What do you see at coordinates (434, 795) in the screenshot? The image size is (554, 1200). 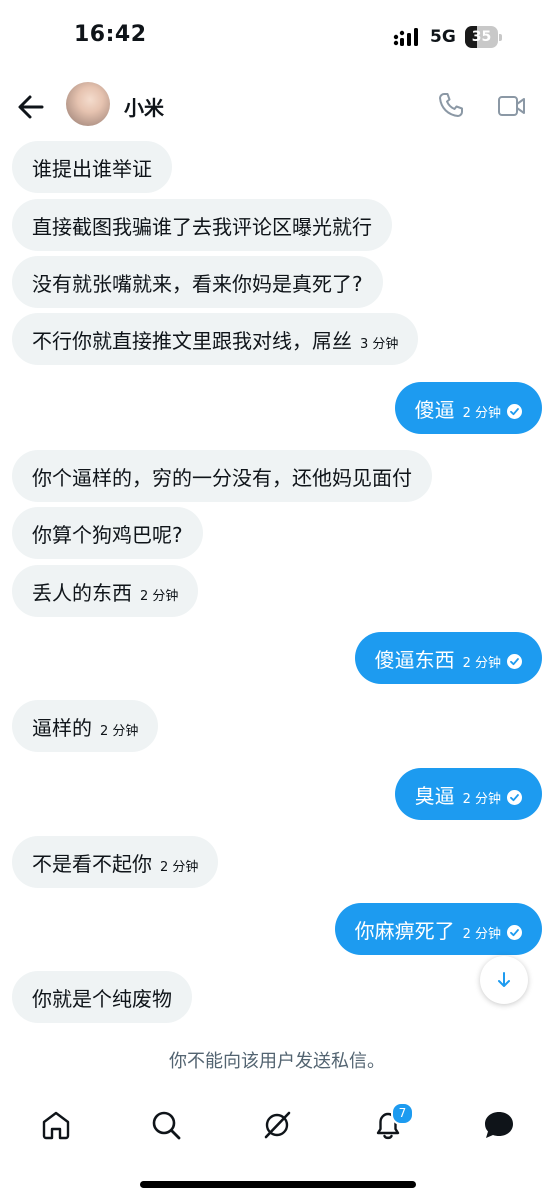 I see `message-text: 臭逼` at bounding box center [434, 795].